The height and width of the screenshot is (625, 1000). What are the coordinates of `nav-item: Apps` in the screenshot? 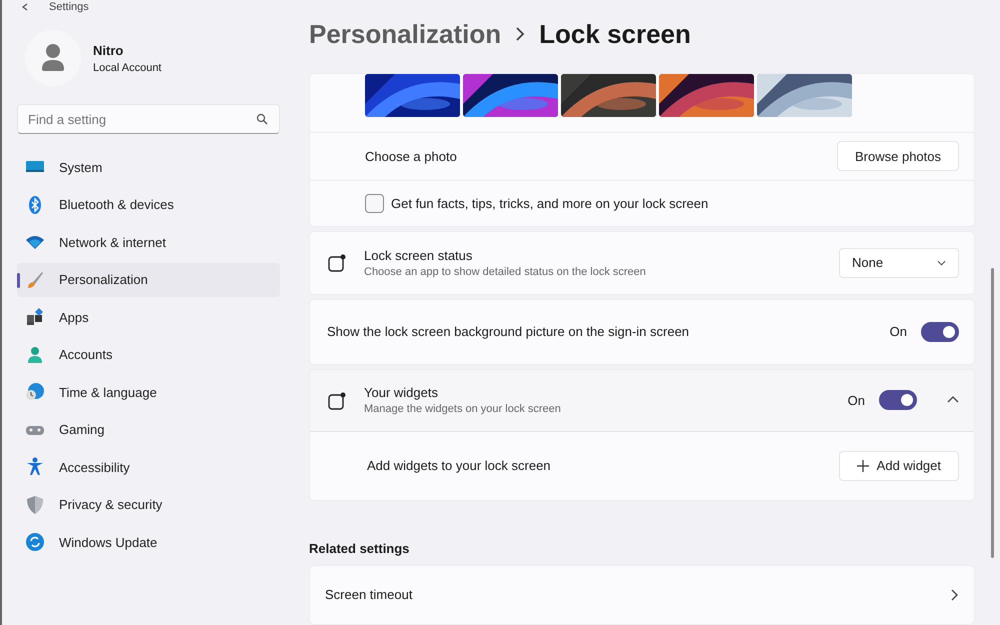 It's located at (148, 317).